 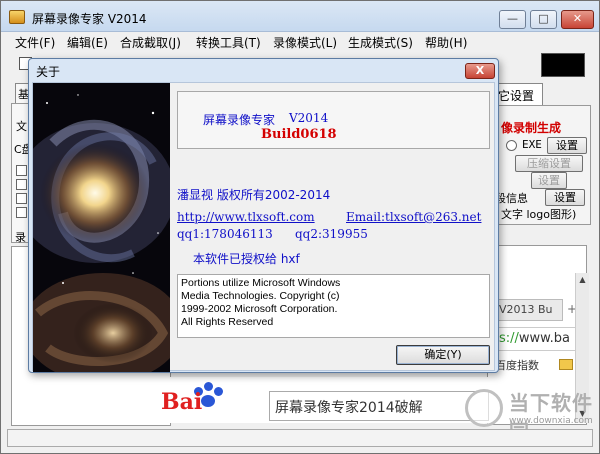 What do you see at coordinates (379, 406) in the screenshot?
I see `baidu-search-input: 屏幕录像专家2014破解` at bounding box center [379, 406].